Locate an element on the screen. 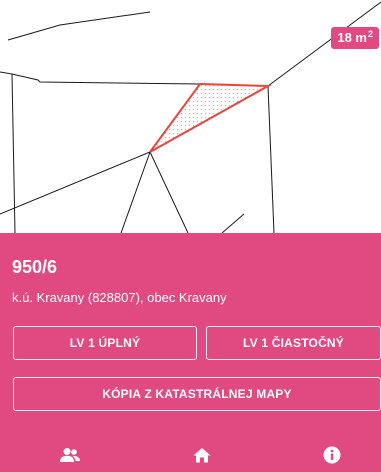 The width and height of the screenshot is (381, 472). info-icon is located at coordinates (332, 455).